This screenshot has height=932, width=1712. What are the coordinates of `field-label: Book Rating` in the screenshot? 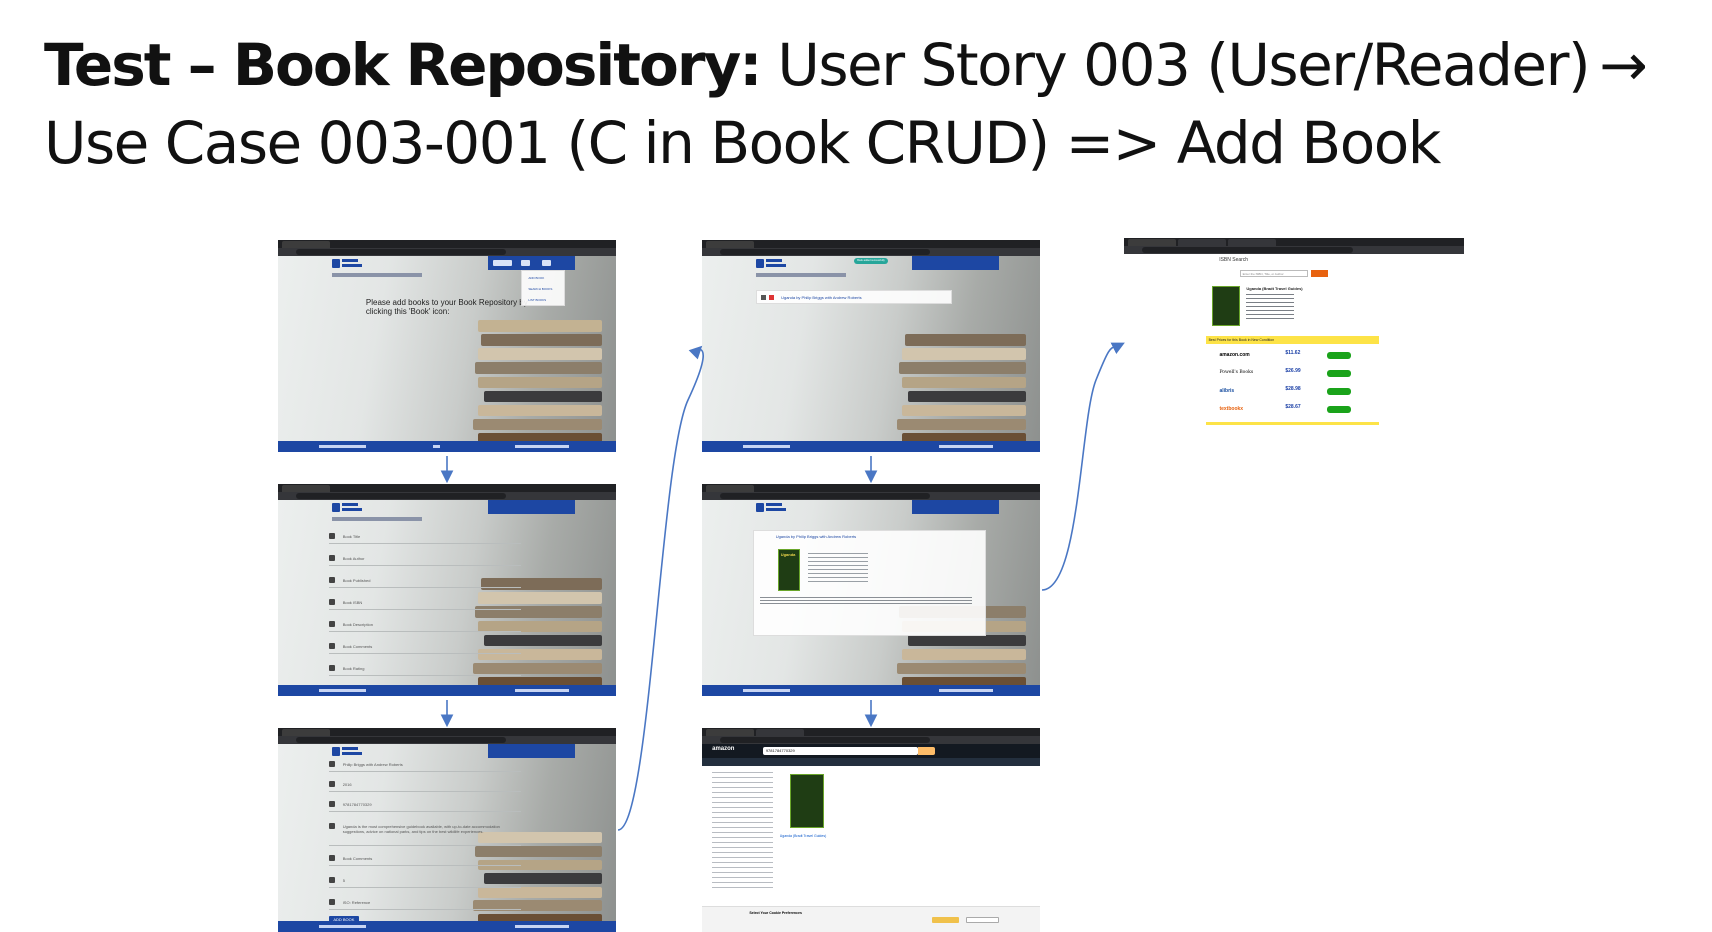 It's located at (353, 668).